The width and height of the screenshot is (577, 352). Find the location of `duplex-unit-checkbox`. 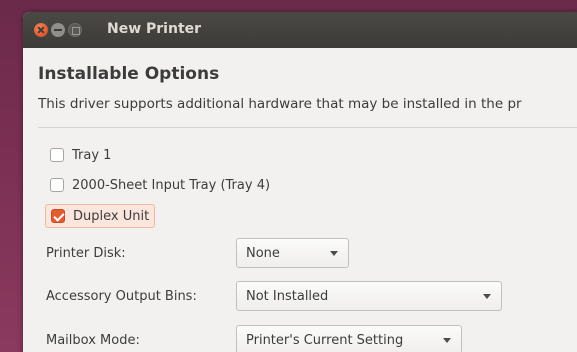

duplex-unit-checkbox is located at coordinates (58, 216).